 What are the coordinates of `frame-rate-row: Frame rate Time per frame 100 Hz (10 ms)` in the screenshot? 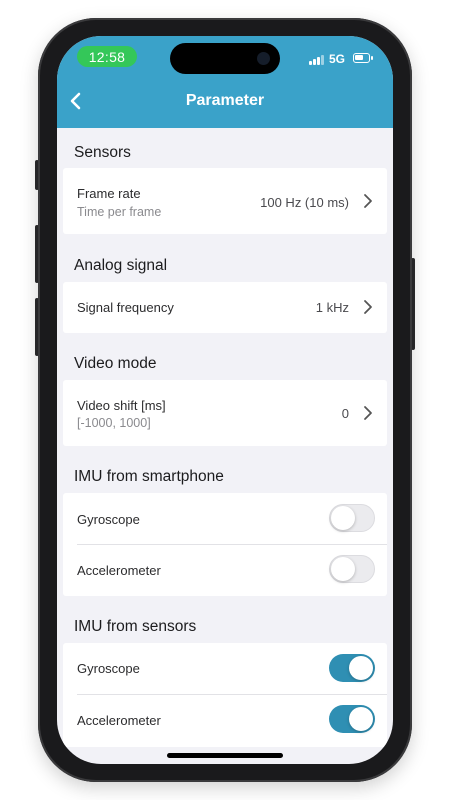 It's located at (225, 201).